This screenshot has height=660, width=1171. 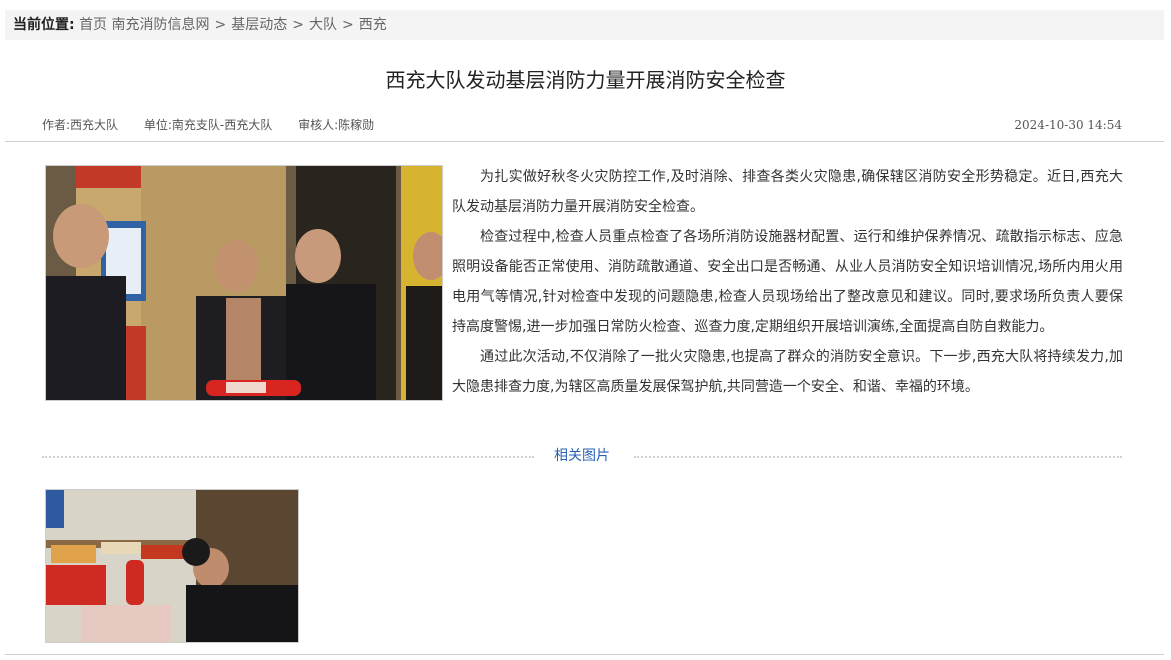 What do you see at coordinates (80, 125) in the screenshot?
I see `author-label: 作者:西充大队` at bounding box center [80, 125].